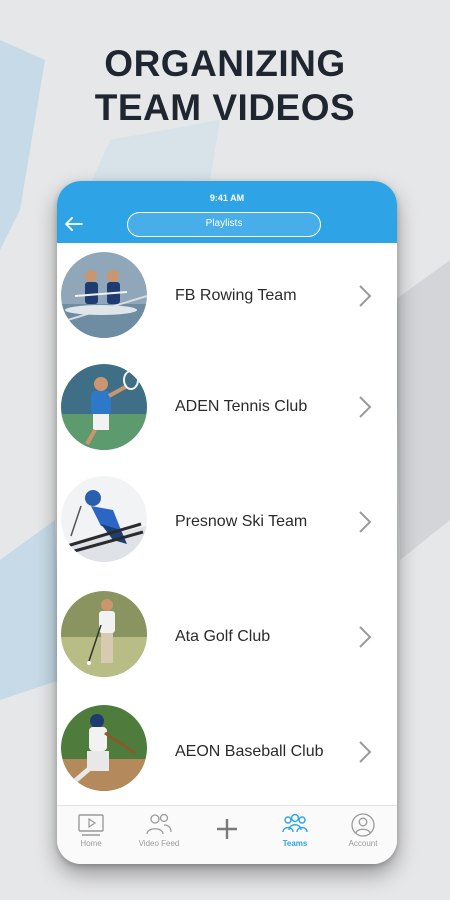 The width and height of the screenshot is (450, 900). Describe the element at coordinates (104, 295) in the screenshot. I see `rowing-photo` at that location.